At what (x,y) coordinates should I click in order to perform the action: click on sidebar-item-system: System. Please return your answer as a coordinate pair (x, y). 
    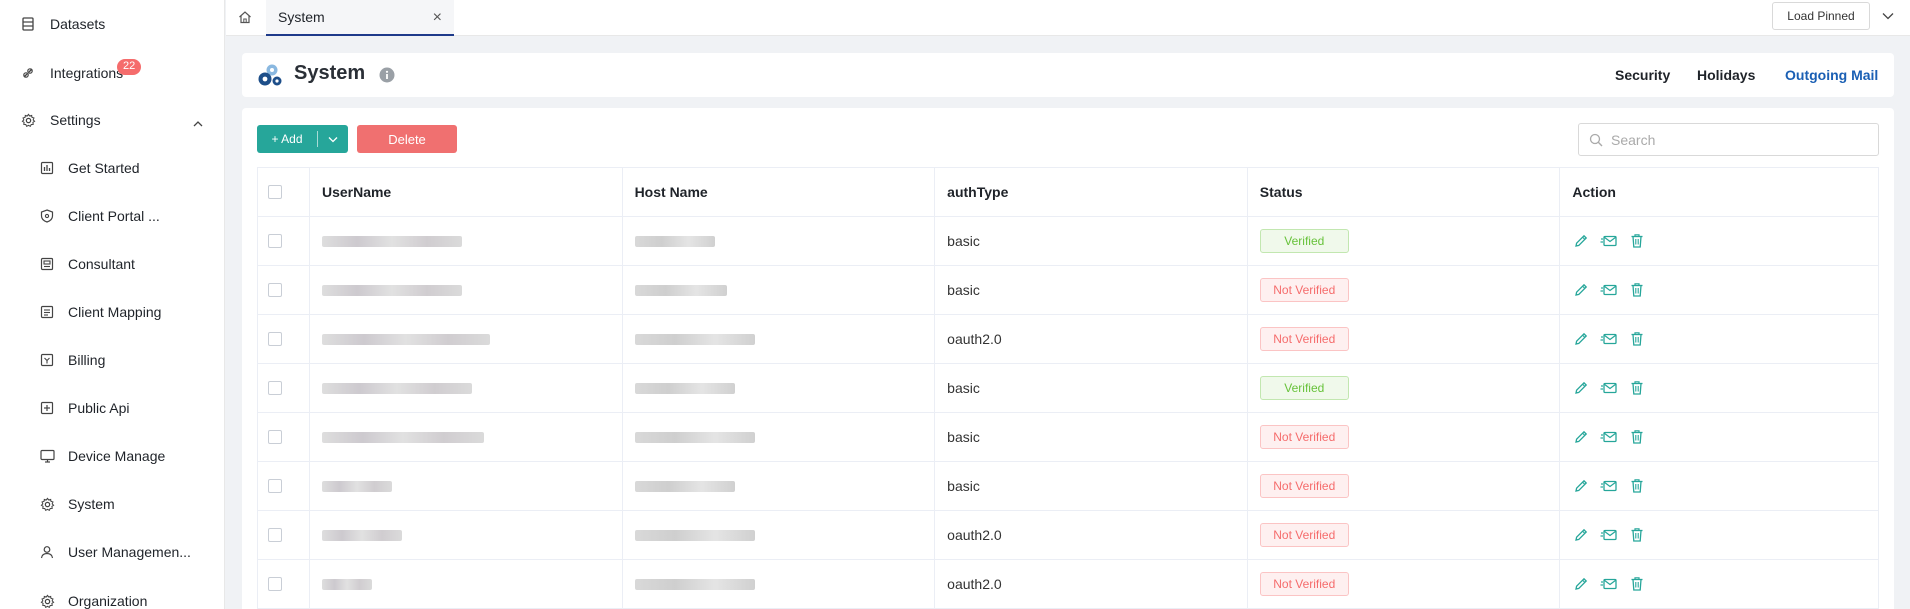
    Looking at the image, I should click on (112, 504).